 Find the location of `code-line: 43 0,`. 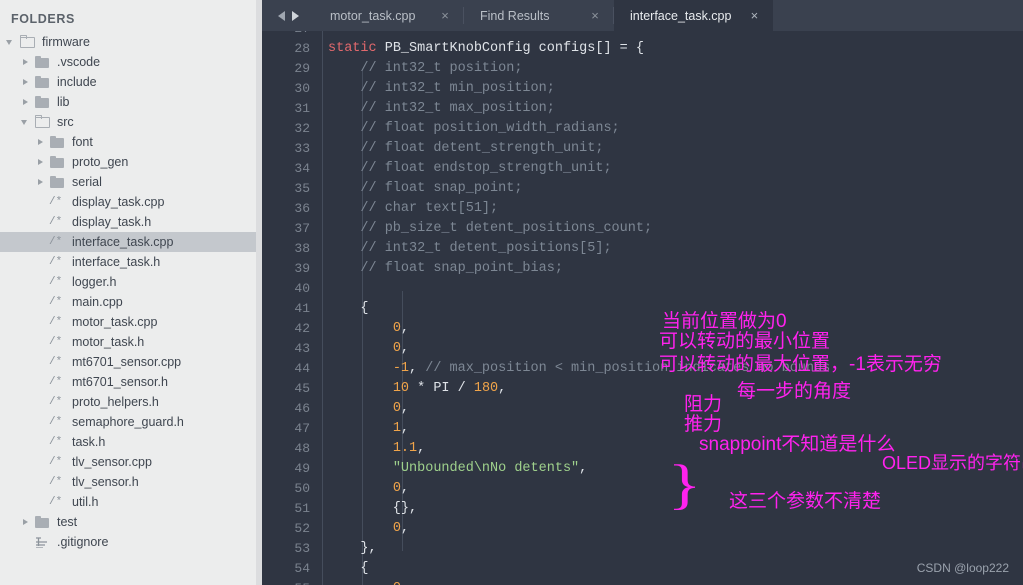

code-line: 43 0, is located at coordinates (642, 349).